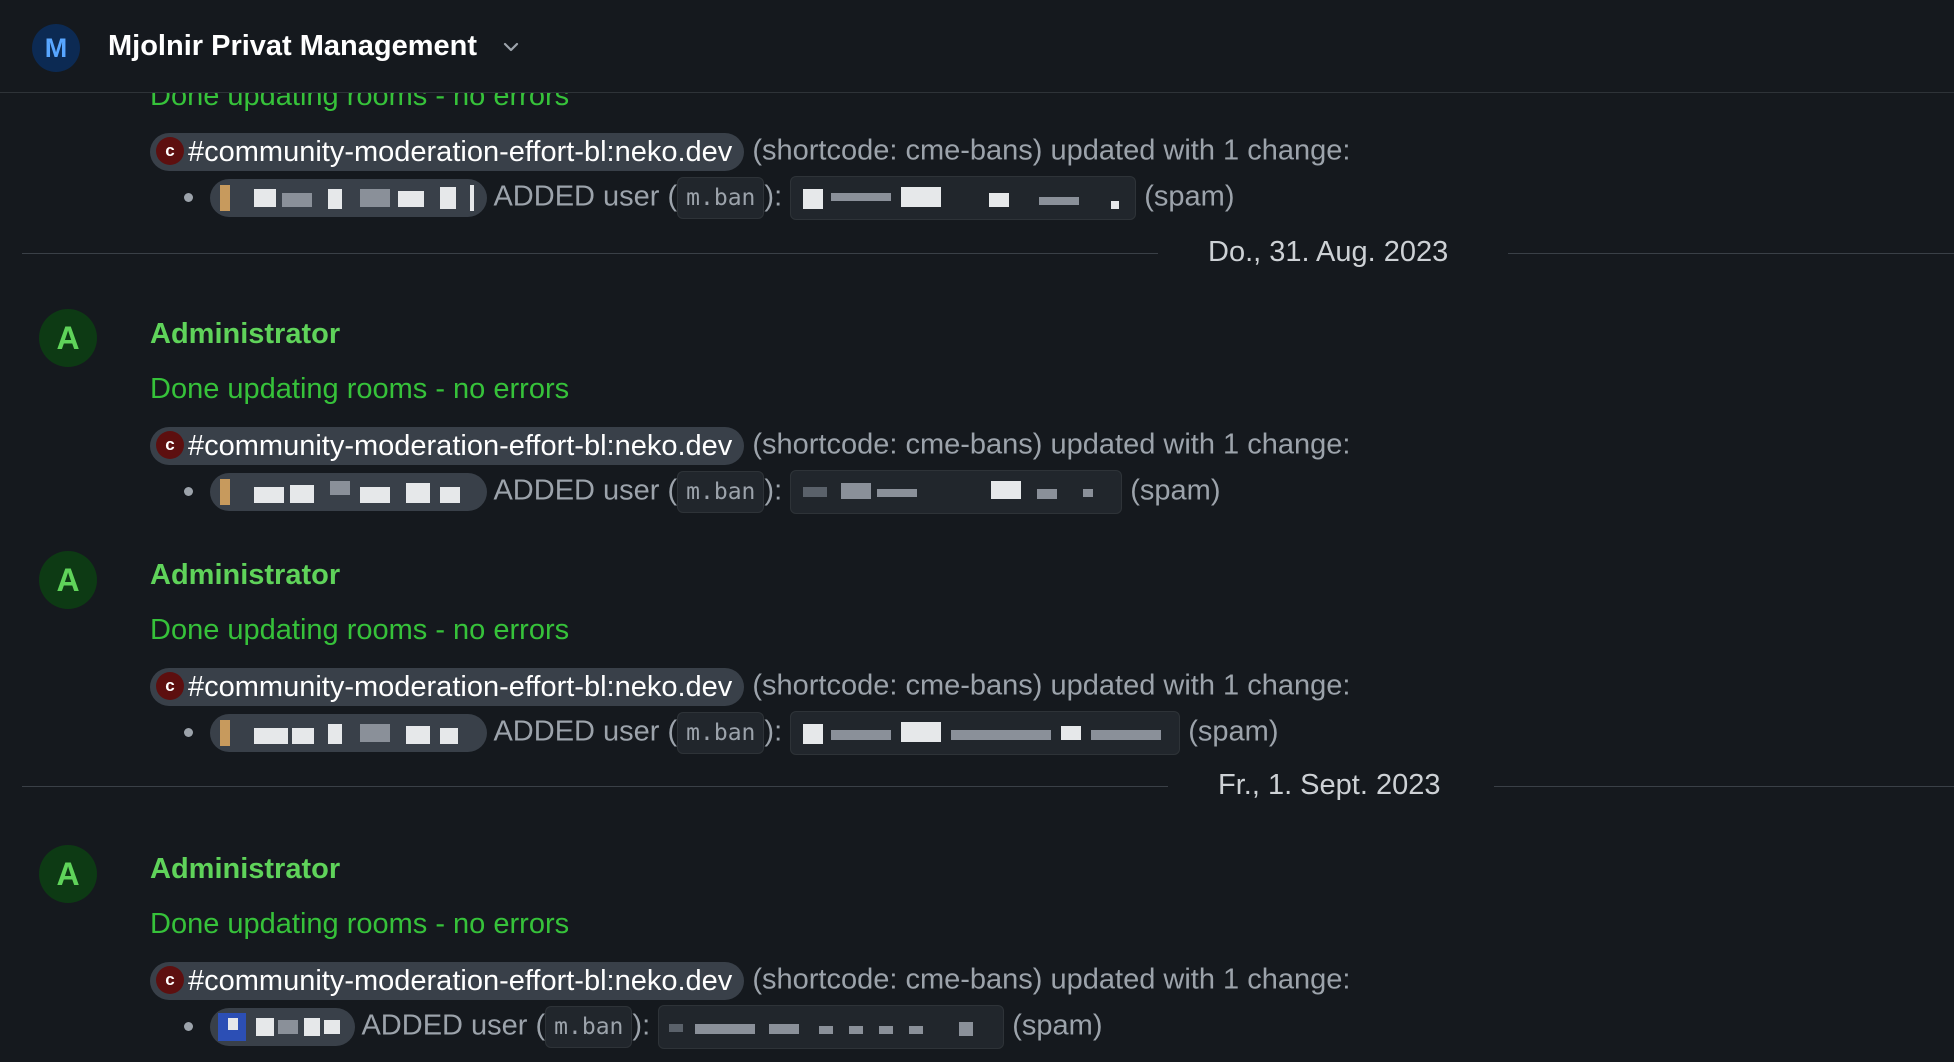  I want to click on chevron-down-icon, so click(511, 47).